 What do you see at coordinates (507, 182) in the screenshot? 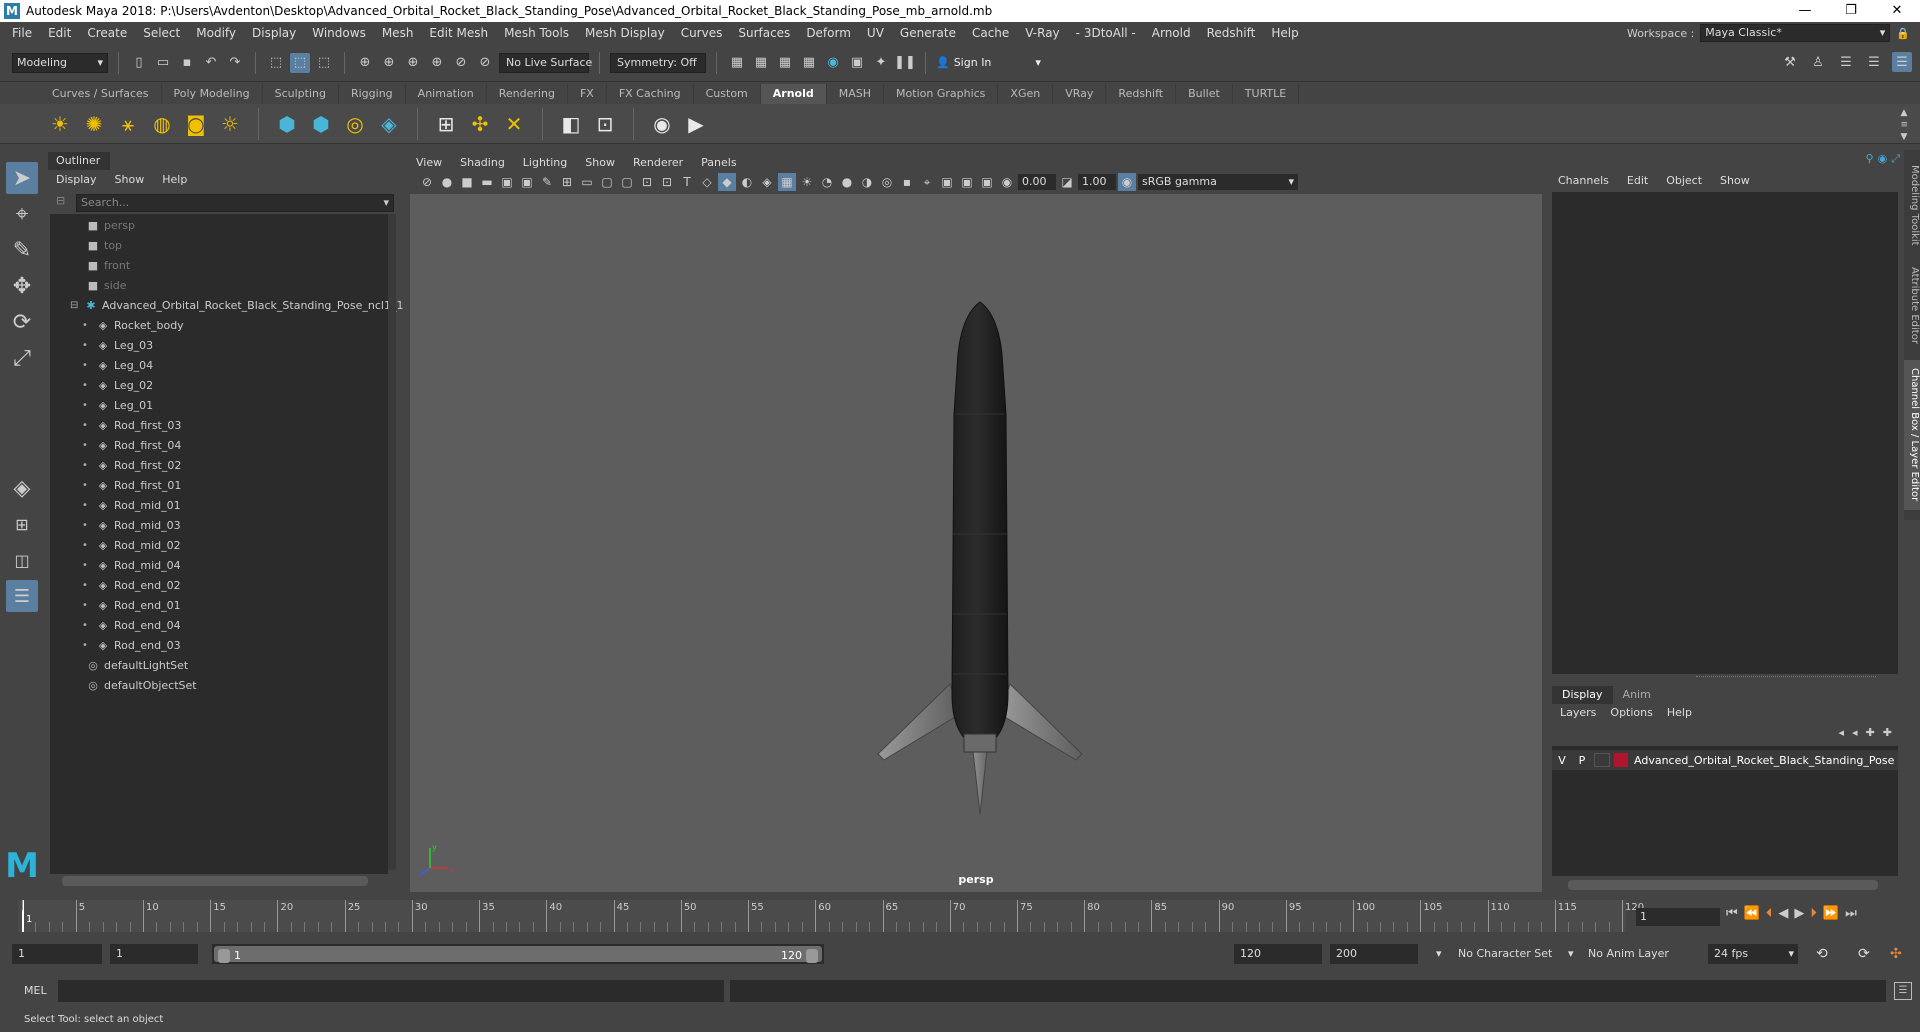
I see `image-plane-icon: ▣` at bounding box center [507, 182].